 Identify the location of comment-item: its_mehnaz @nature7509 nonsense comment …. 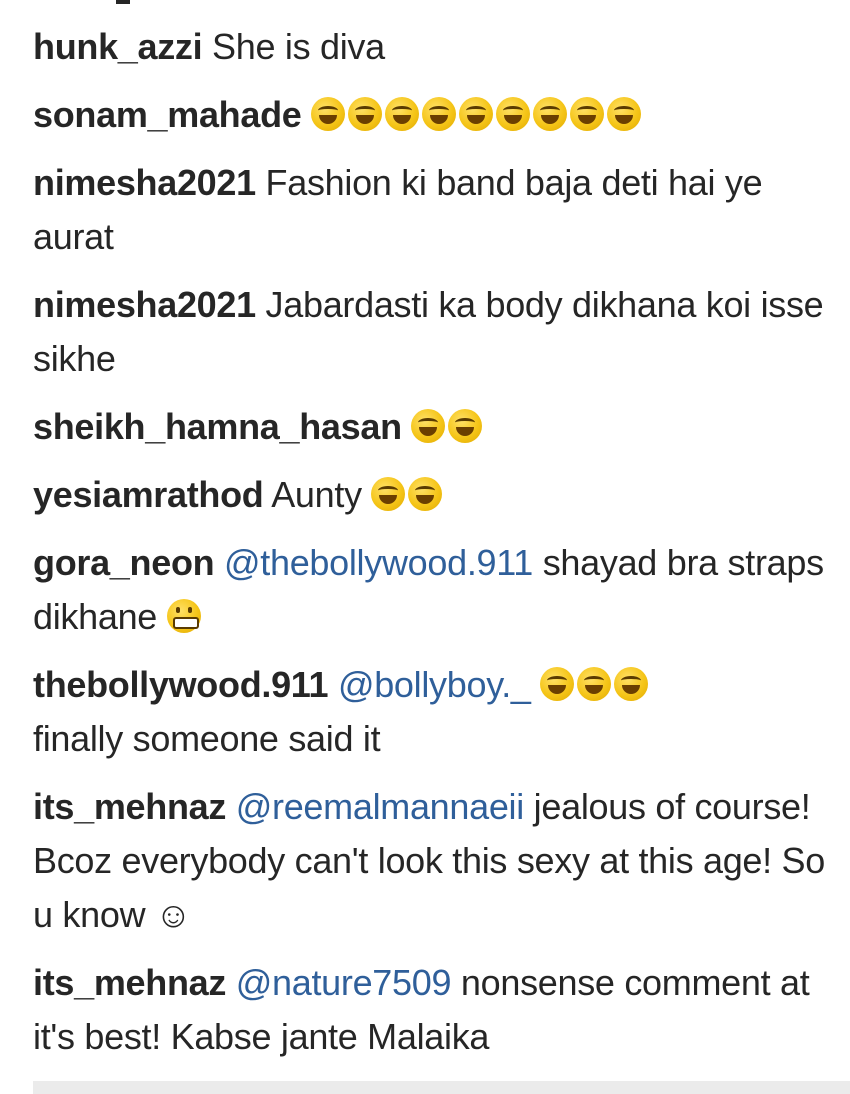
(433, 1010).